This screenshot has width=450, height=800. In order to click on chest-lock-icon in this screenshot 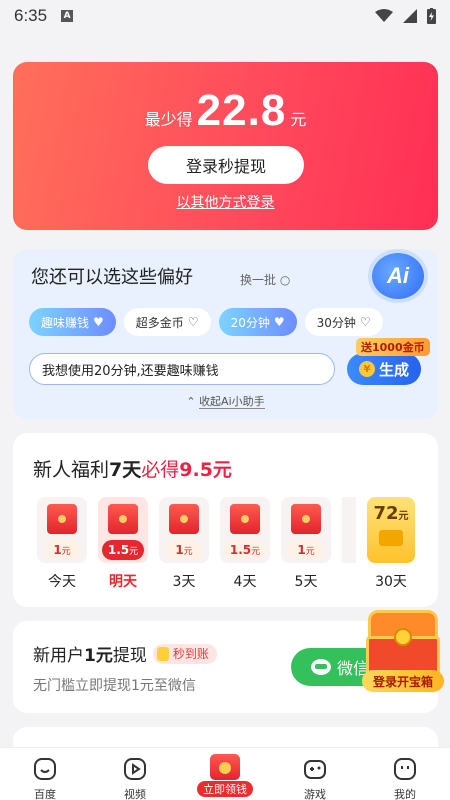, I will do `click(403, 637)`.